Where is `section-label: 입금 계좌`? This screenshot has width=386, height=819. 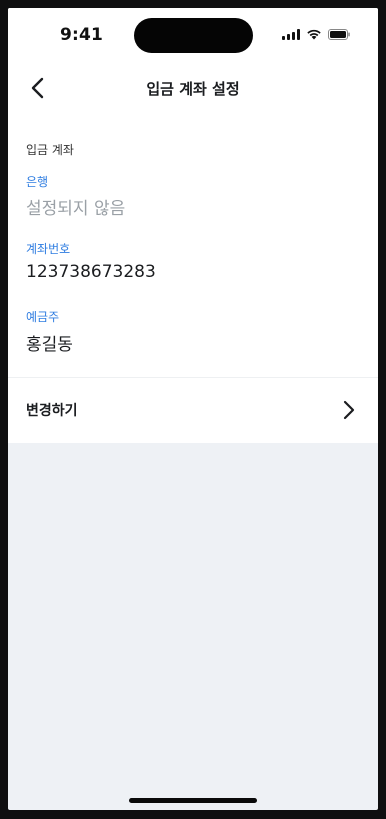
section-label: 입금 계좌 is located at coordinates (50, 150).